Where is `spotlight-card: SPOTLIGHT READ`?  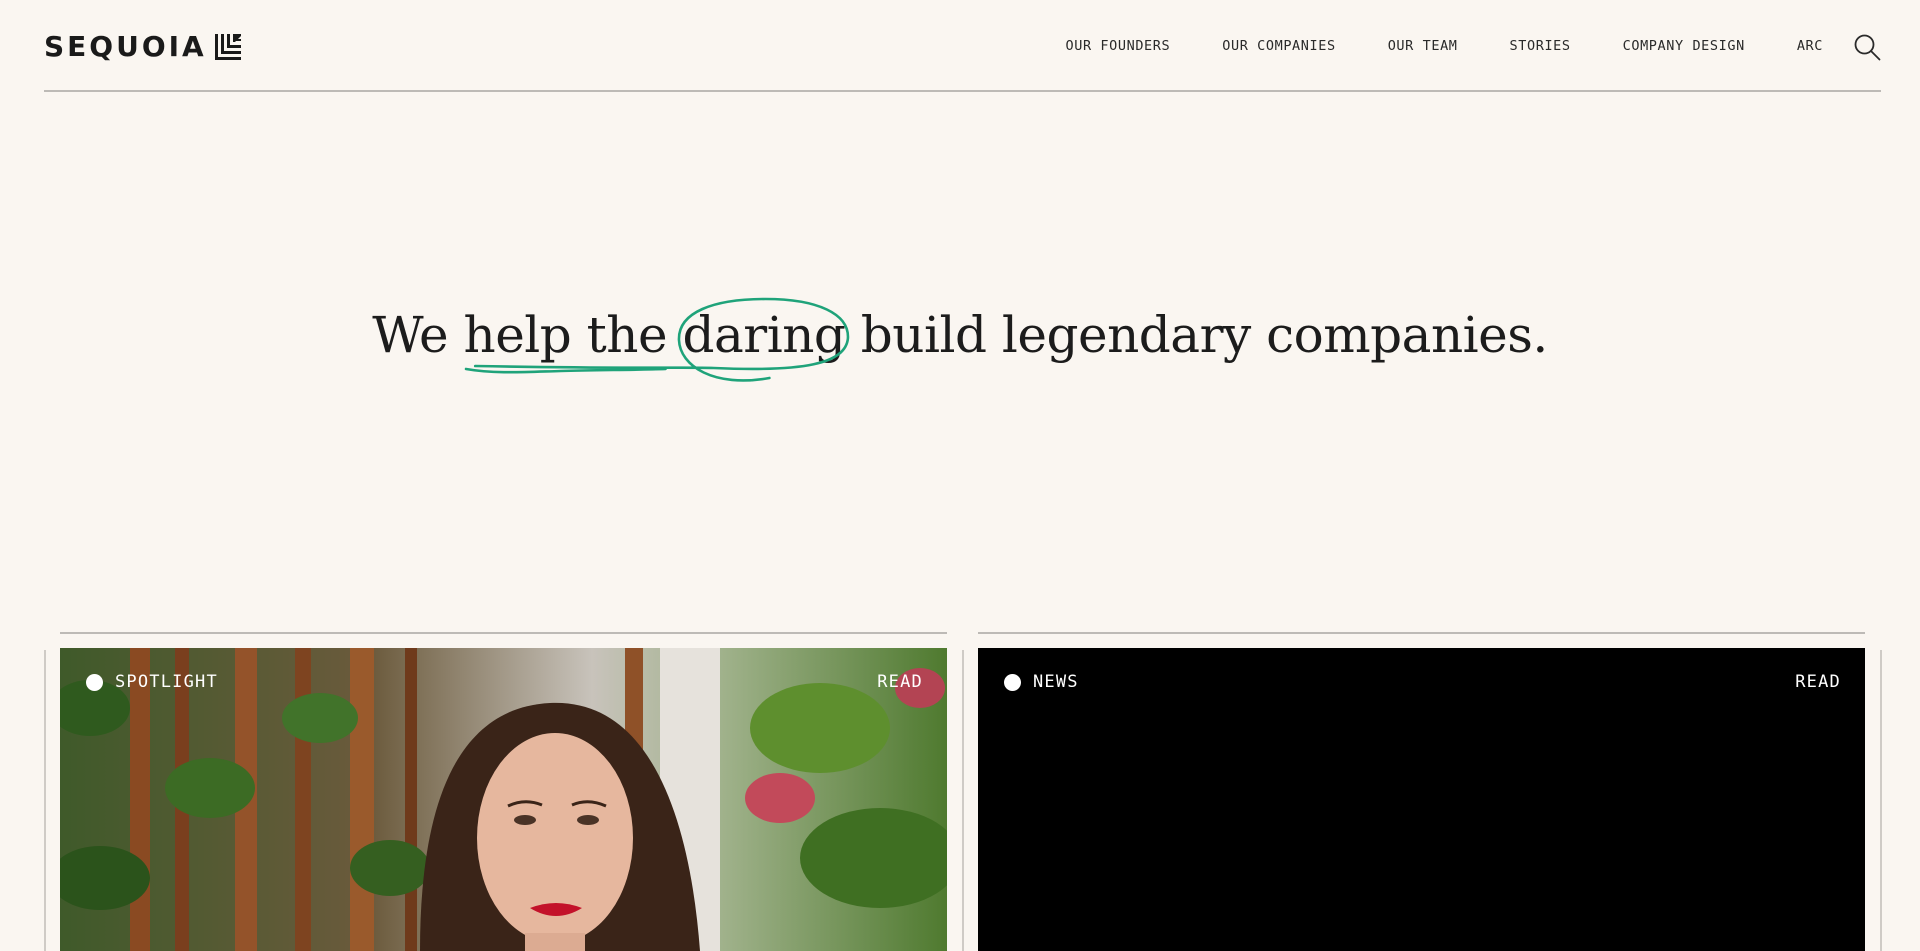
spotlight-card: SPOTLIGHT READ is located at coordinates (503, 799).